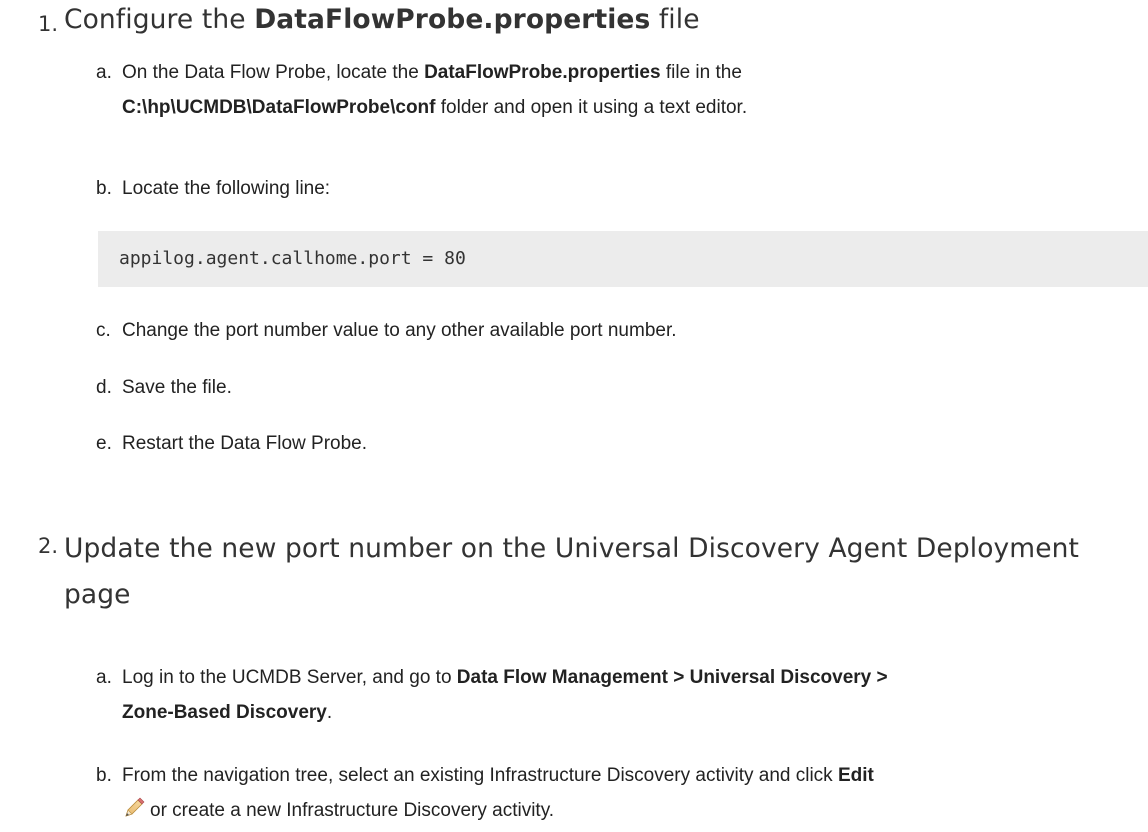 This screenshot has height=832, width=1148. I want to click on step-2-number: 2., so click(48, 546).